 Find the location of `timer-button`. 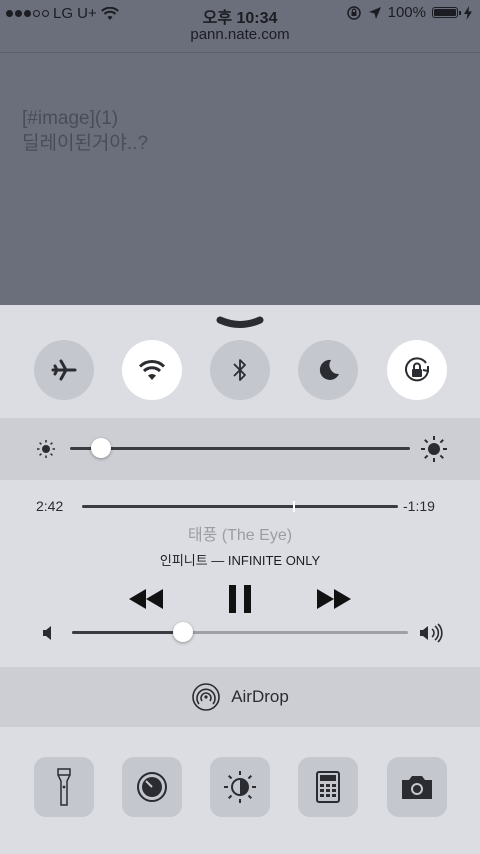

timer-button is located at coordinates (152, 787).